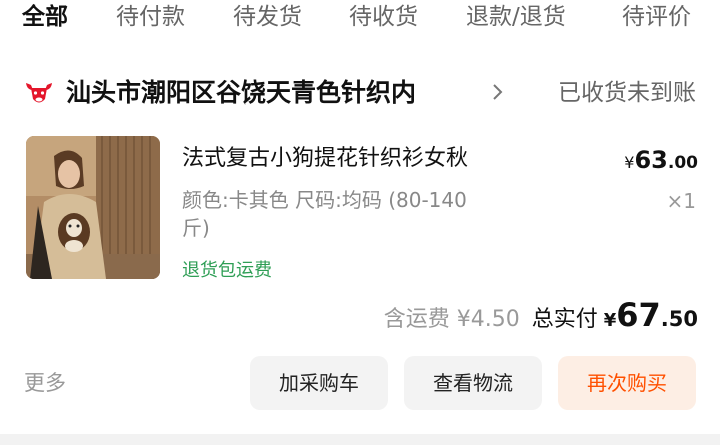 The width and height of the screenshot is (720, 445). What do you see at coordinates (656, 17) in the screenshot?
I see `tab-pending-review: 待评价` at bounding box center [656, 17].